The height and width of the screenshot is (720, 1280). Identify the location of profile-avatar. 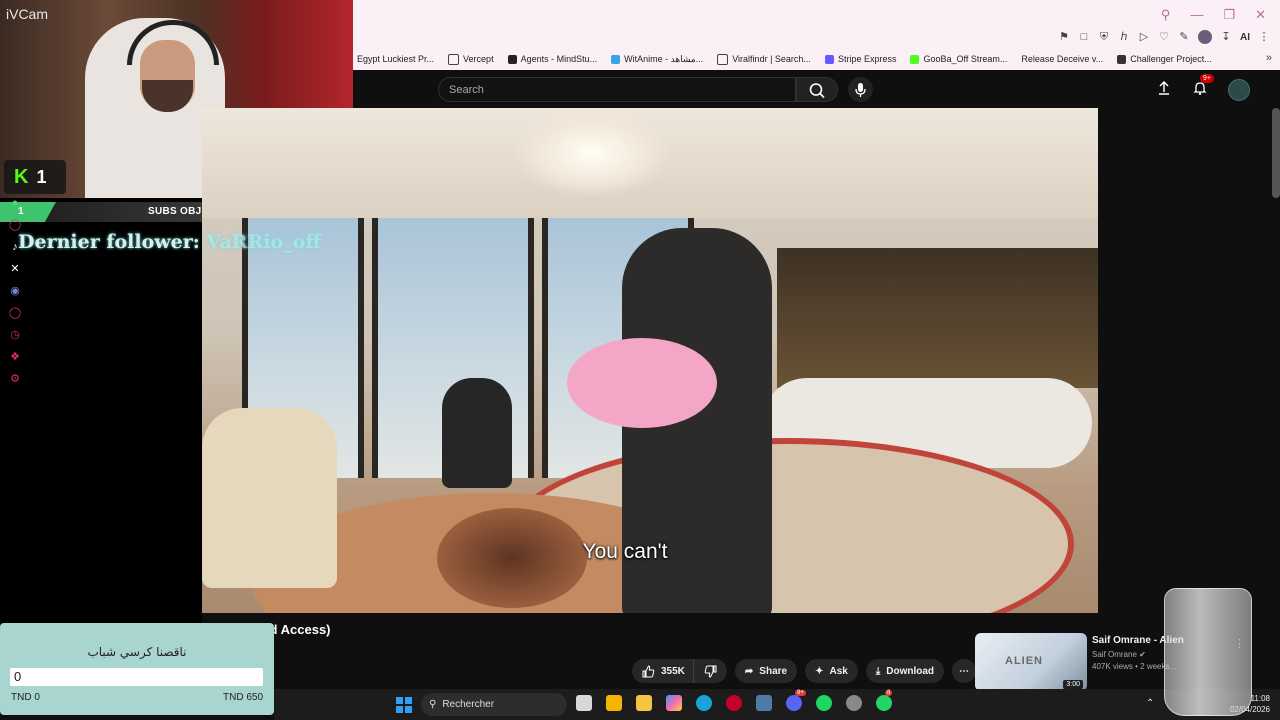
(1205, 37).